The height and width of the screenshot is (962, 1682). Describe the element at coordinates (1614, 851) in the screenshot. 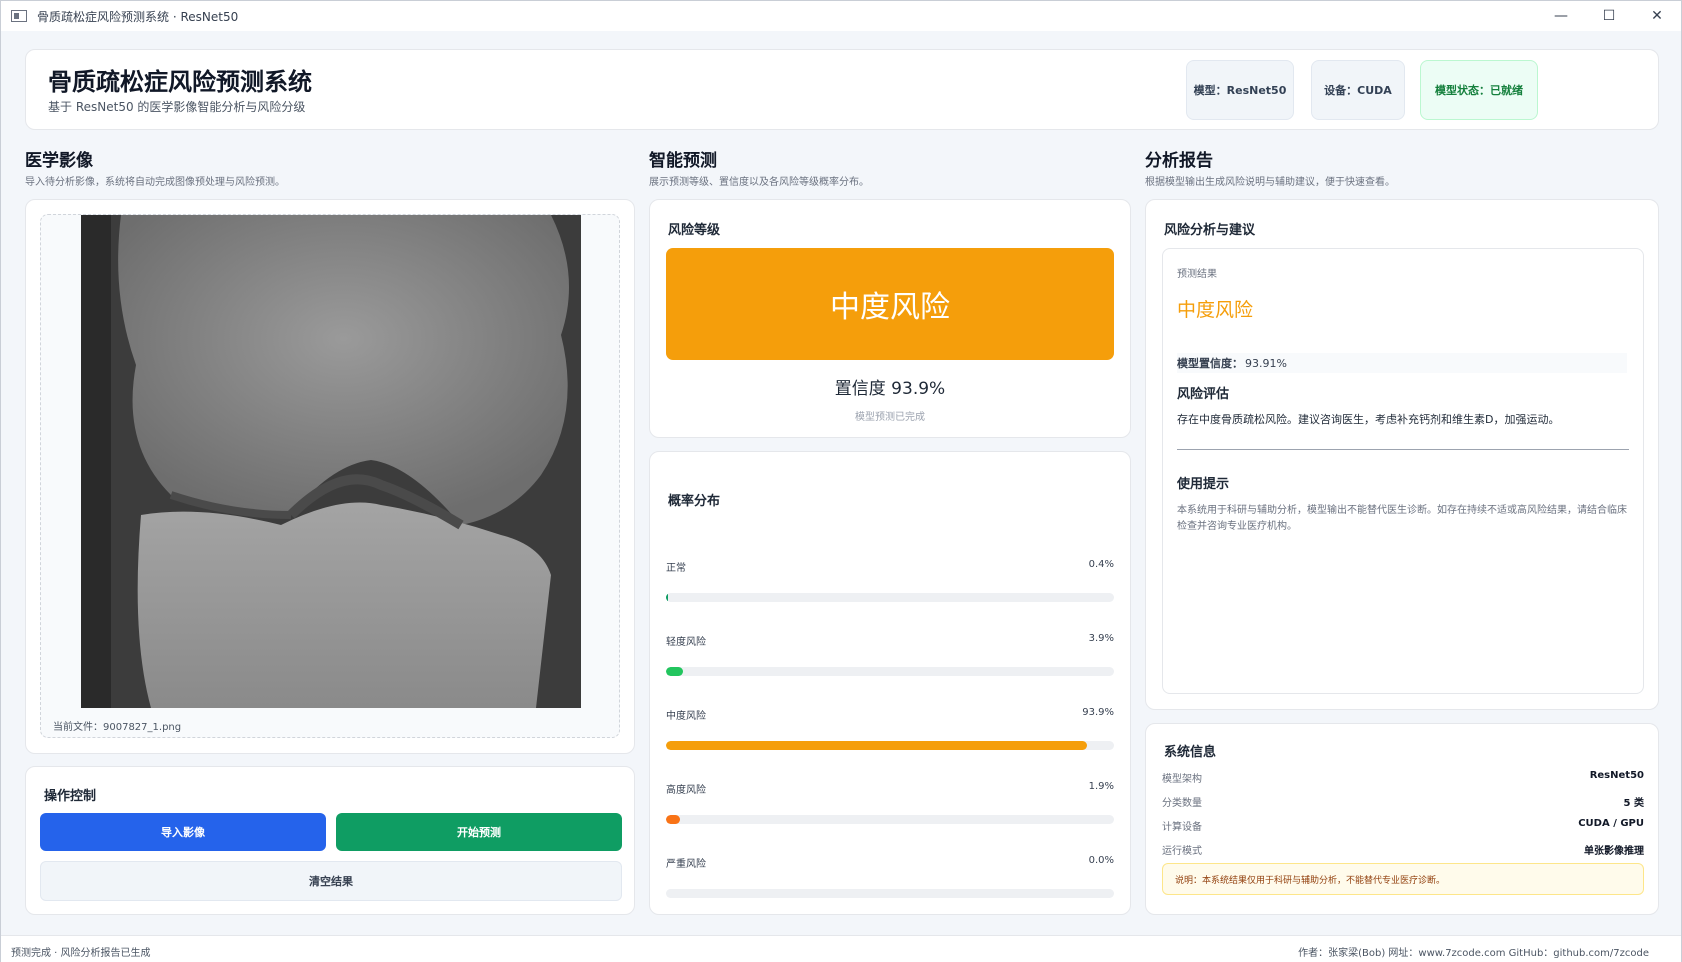

I see `sys-value: 单张影像推理` at that location.